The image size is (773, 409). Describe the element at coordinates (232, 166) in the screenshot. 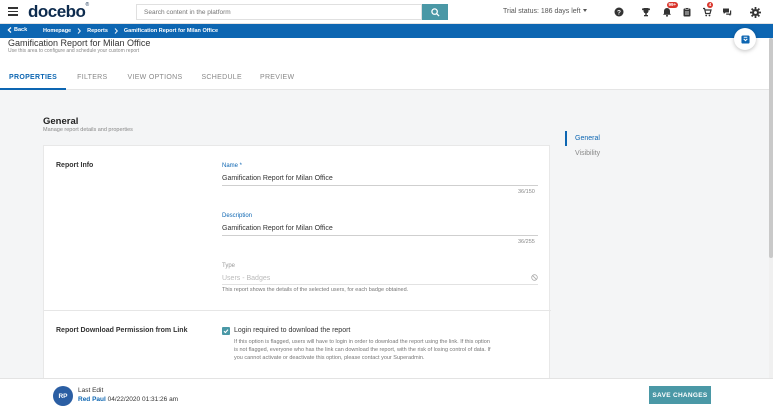

I see `name-label: Name *` at that location.